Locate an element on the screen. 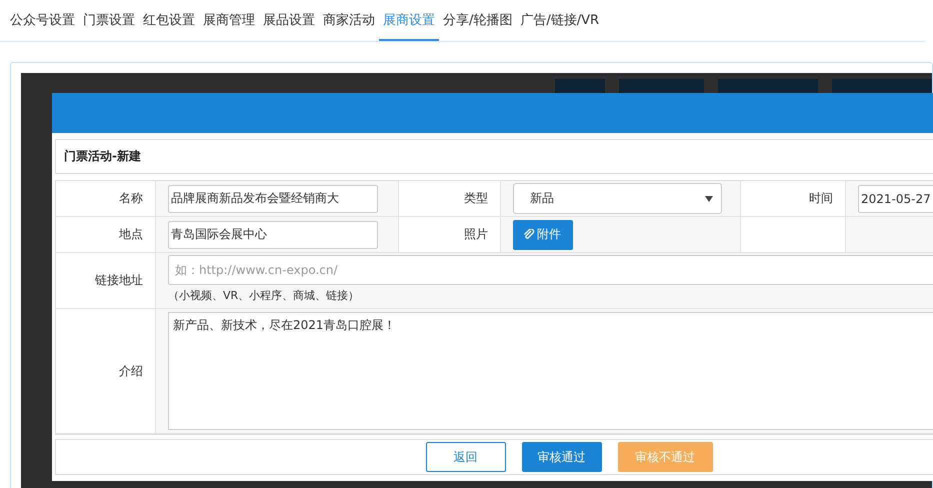 This screenshot has width=933, height=488. field-label: 介绍 is located at coordinates (106, 371).